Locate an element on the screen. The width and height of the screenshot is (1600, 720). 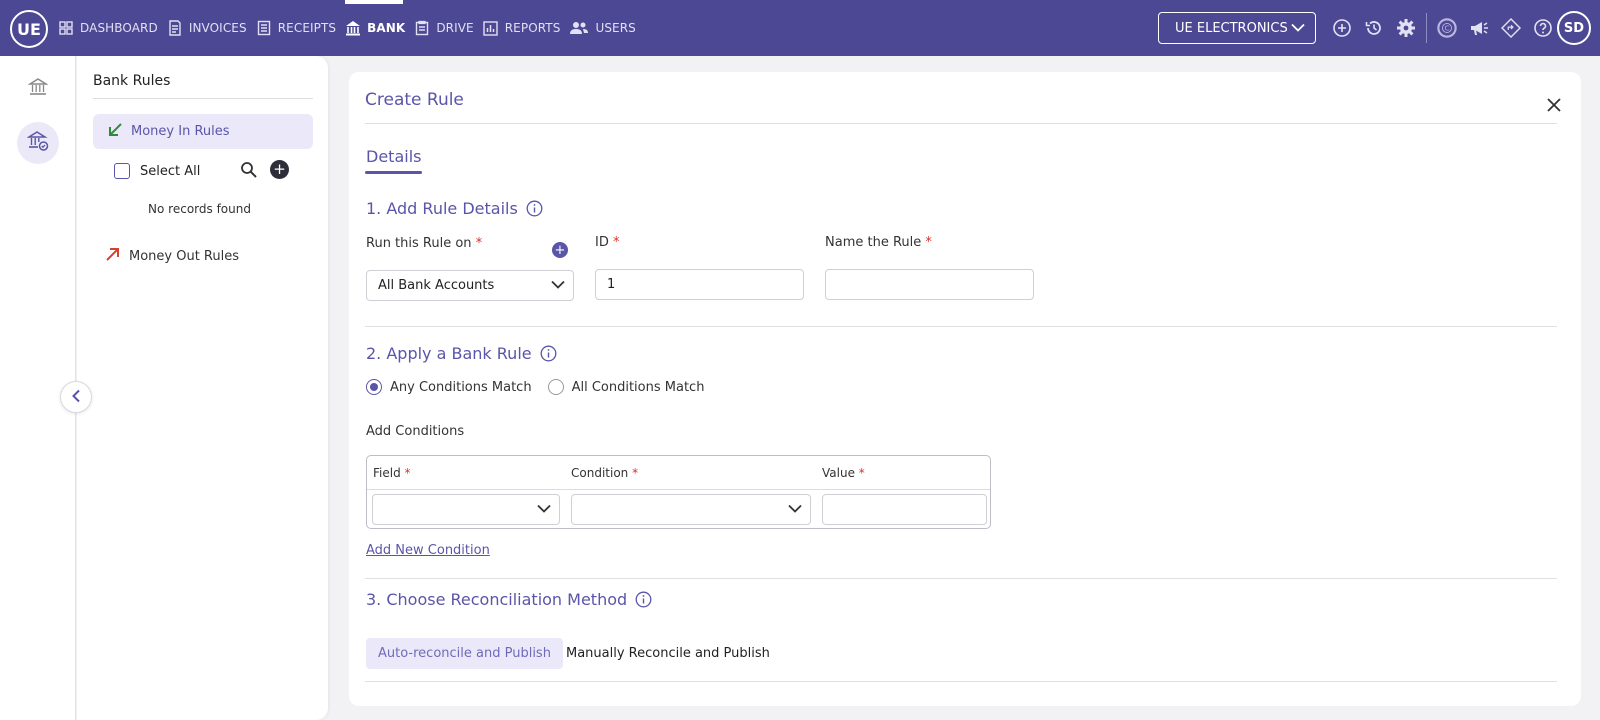
chevron-left-icon is located at coordinates (76, 397).